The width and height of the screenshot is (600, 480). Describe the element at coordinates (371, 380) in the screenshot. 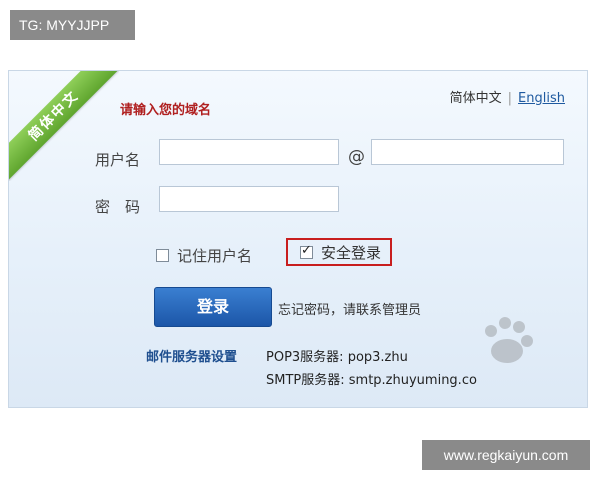

I see `smtp-server-line: SMTP服务器: smtp.zhuyuming.co` at that location.